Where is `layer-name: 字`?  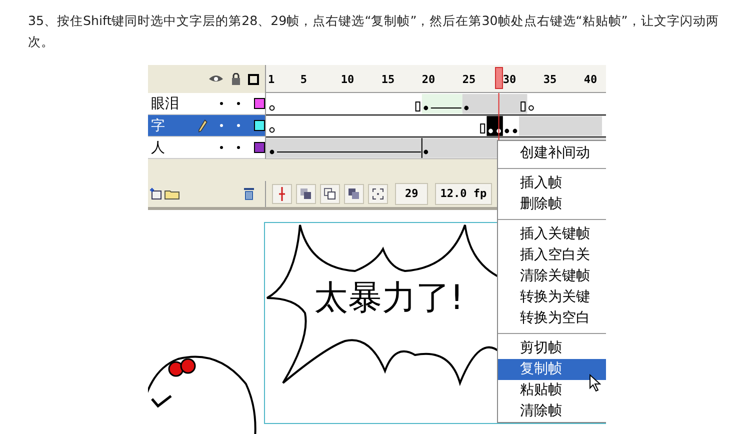
layer-name: 字 is located at coordinates (158, 125).